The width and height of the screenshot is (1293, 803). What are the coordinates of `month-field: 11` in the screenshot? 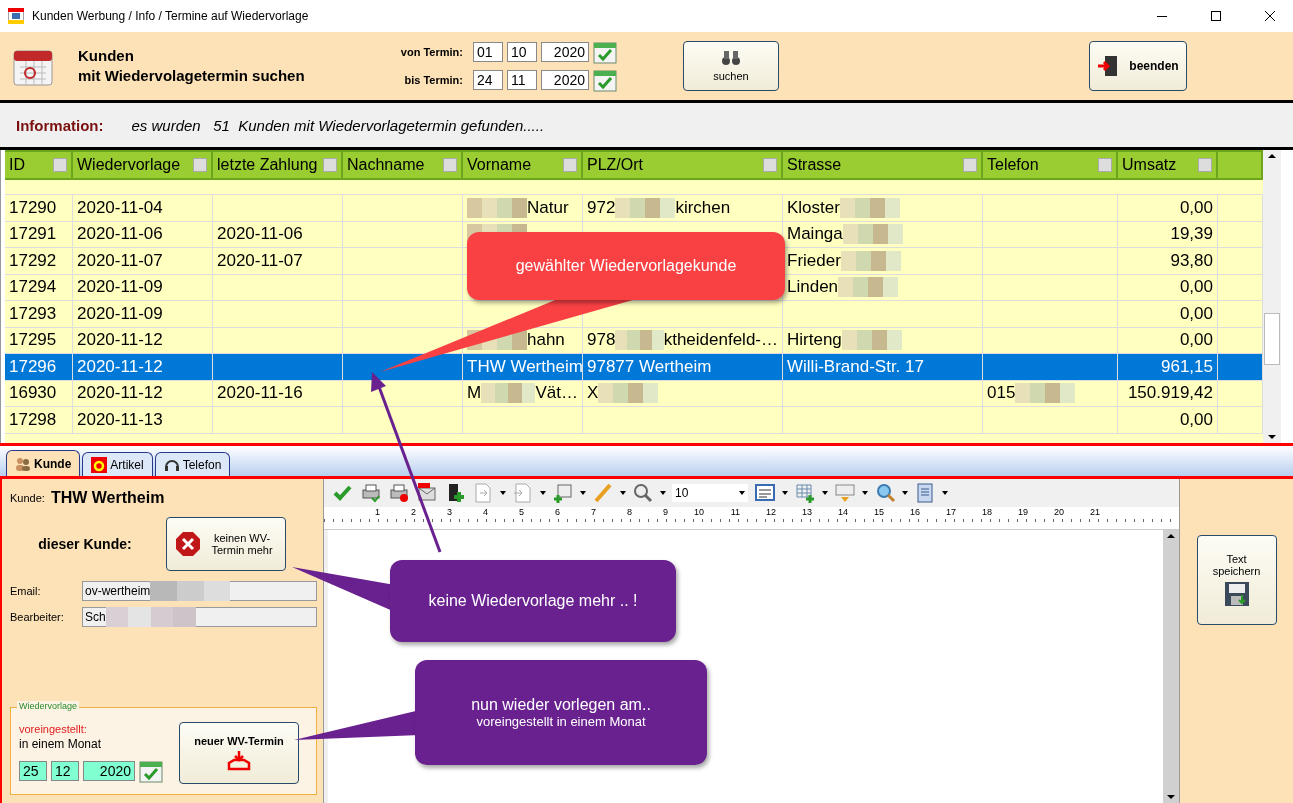 It's located at (522, 80).